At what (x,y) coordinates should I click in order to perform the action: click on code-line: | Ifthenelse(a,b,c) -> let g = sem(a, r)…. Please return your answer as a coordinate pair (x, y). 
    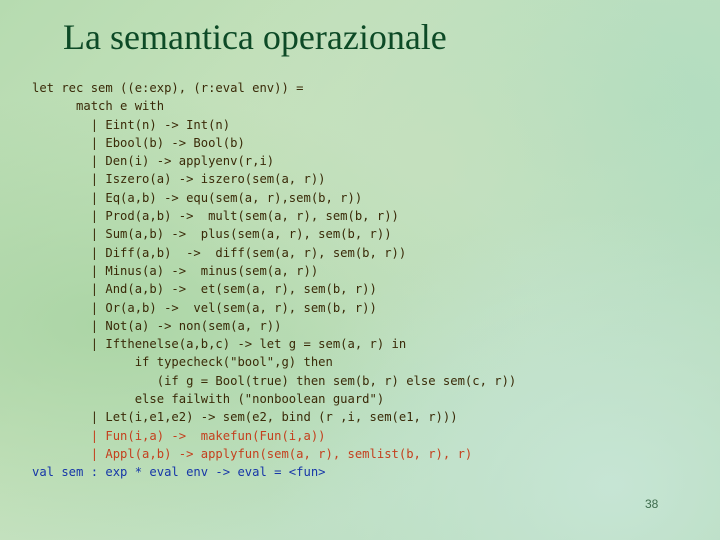
    Looking at the image, I should click on (219, 344).